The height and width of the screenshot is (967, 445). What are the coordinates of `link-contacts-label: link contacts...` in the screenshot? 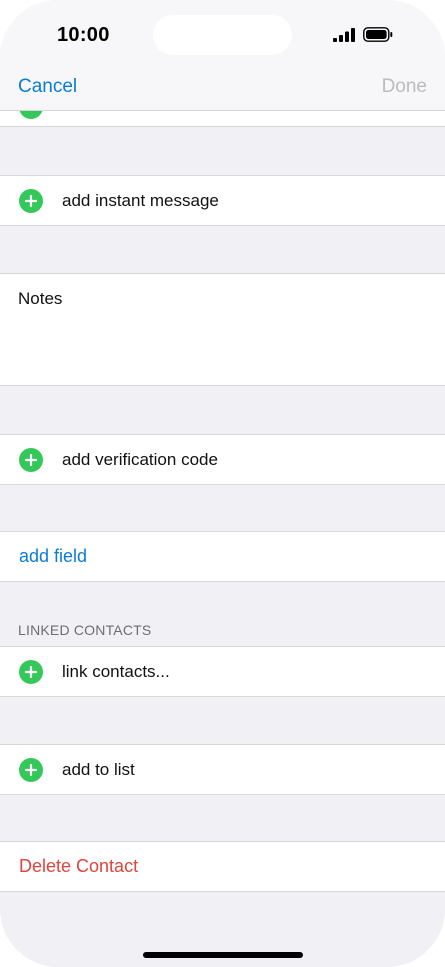 It's located at (116, 671).